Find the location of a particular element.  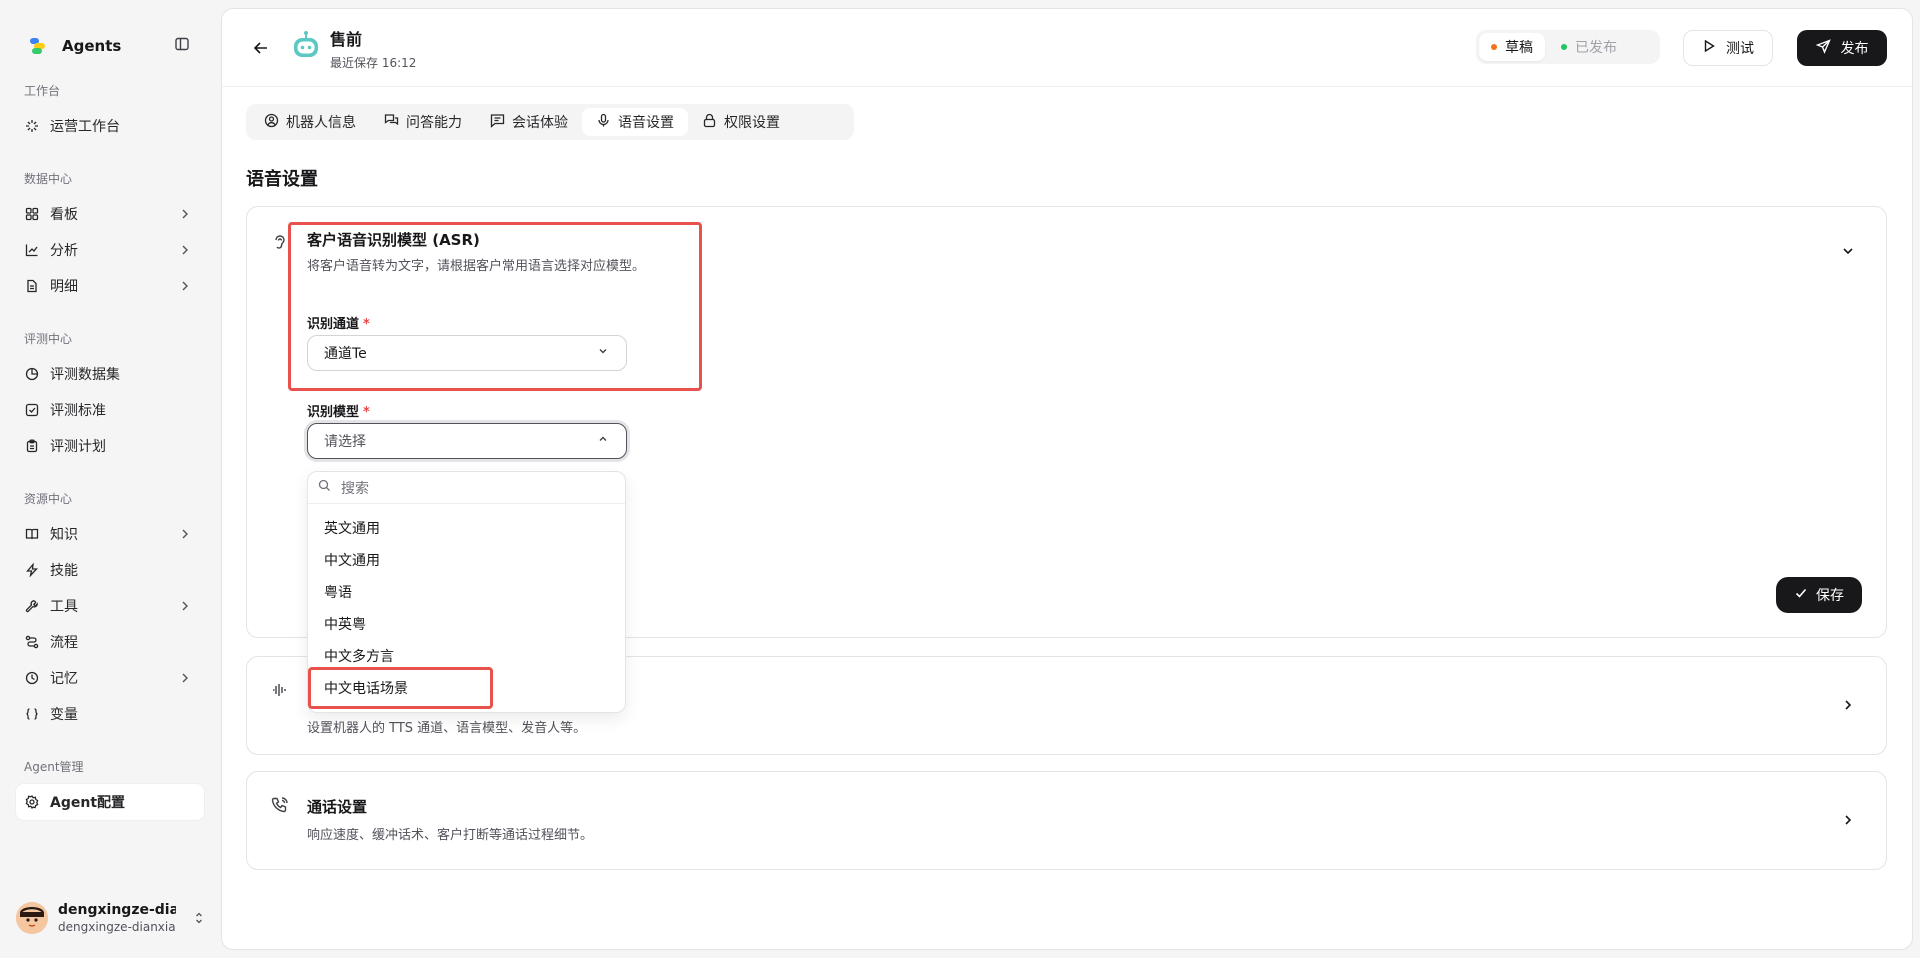

model-label: 识别模型 * is located at coordinates (338, 412).